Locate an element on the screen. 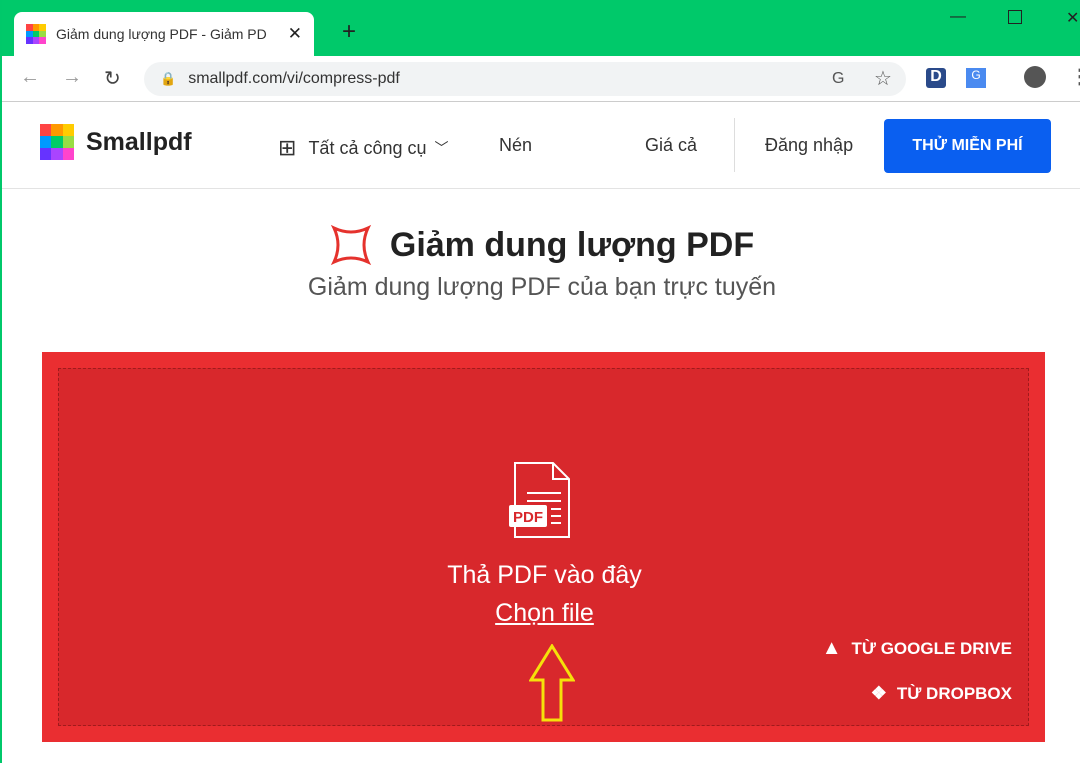  login-link: Đăng nhập is located at coordinates (809, 145).